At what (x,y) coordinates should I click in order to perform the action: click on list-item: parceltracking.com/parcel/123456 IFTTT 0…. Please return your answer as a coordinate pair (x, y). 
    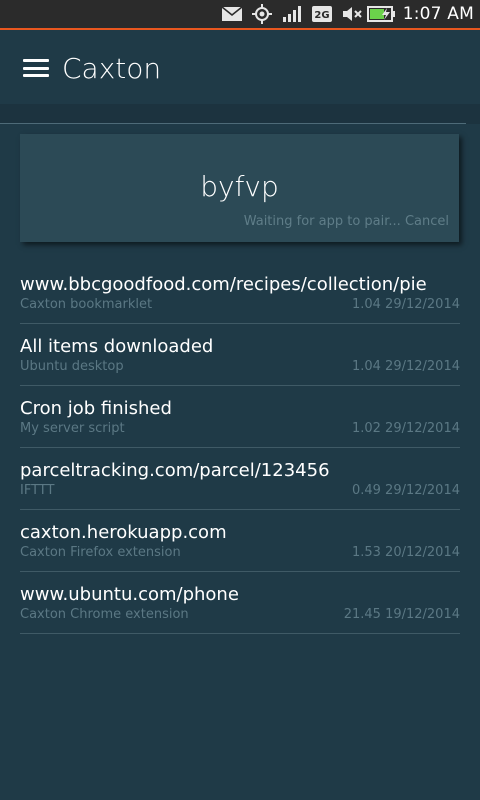
    Looking at the image, I should click on (240, 479).